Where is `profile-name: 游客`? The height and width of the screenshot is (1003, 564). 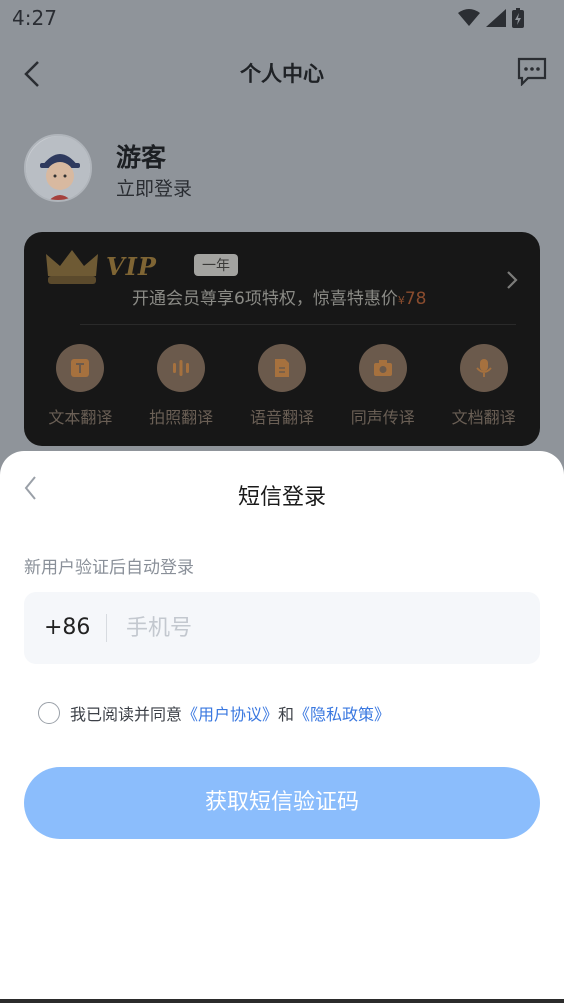
profile-name: 游客 is located at coordinates (141, 157).